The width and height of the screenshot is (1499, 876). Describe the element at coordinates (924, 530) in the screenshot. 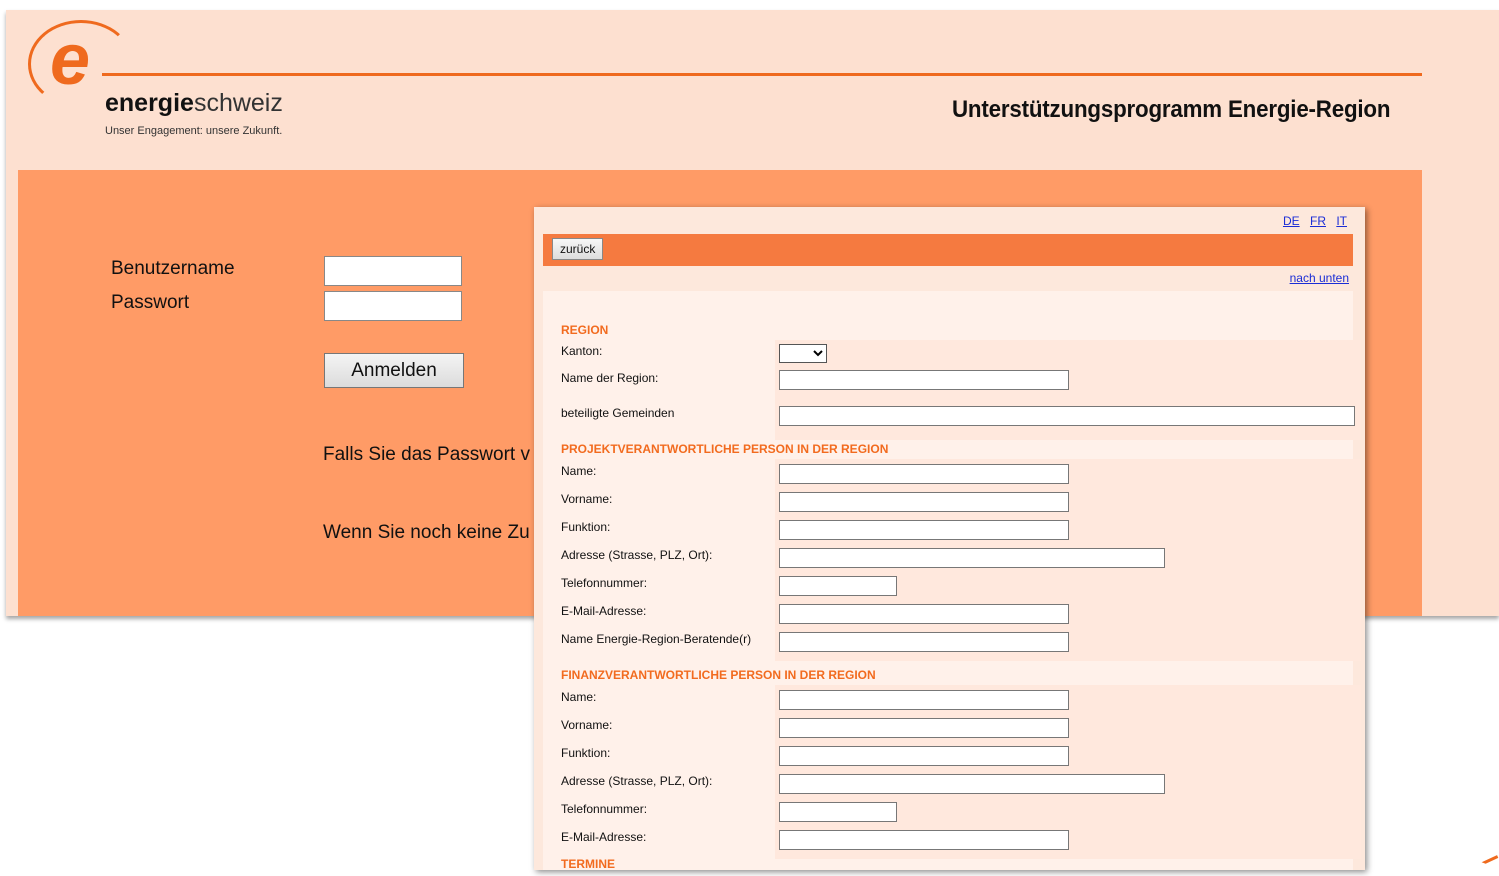

I see `project-function-input` at that location.